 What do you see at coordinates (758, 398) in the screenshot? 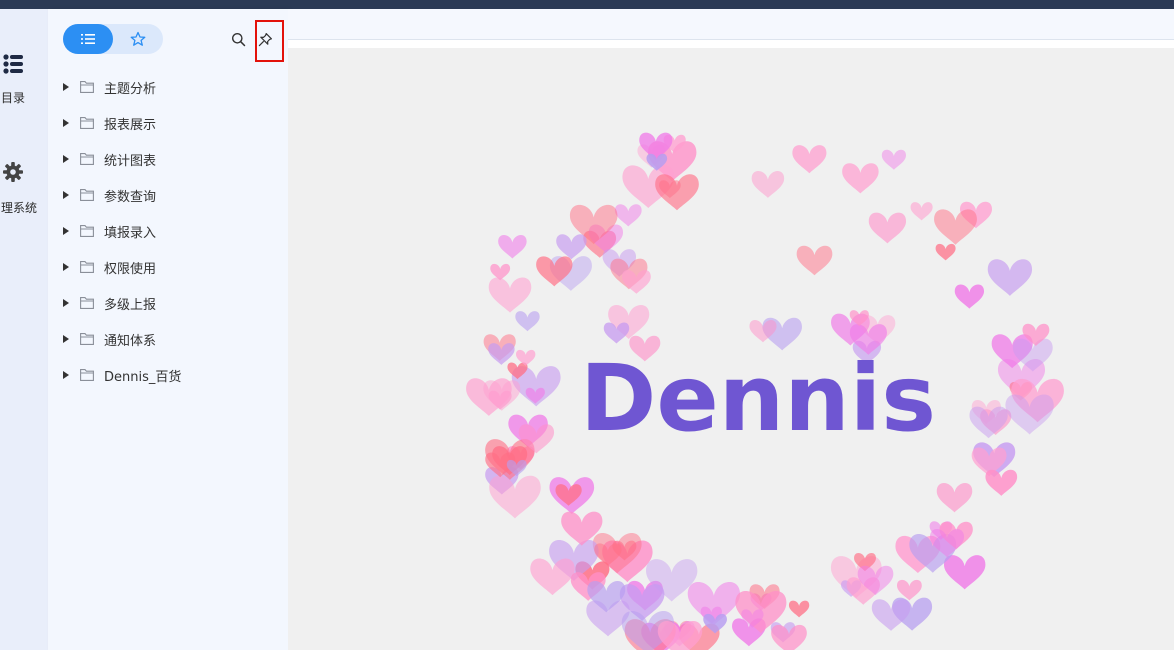
I see `dennis-wordmark: Dennis` at bounding box center [758, 398].